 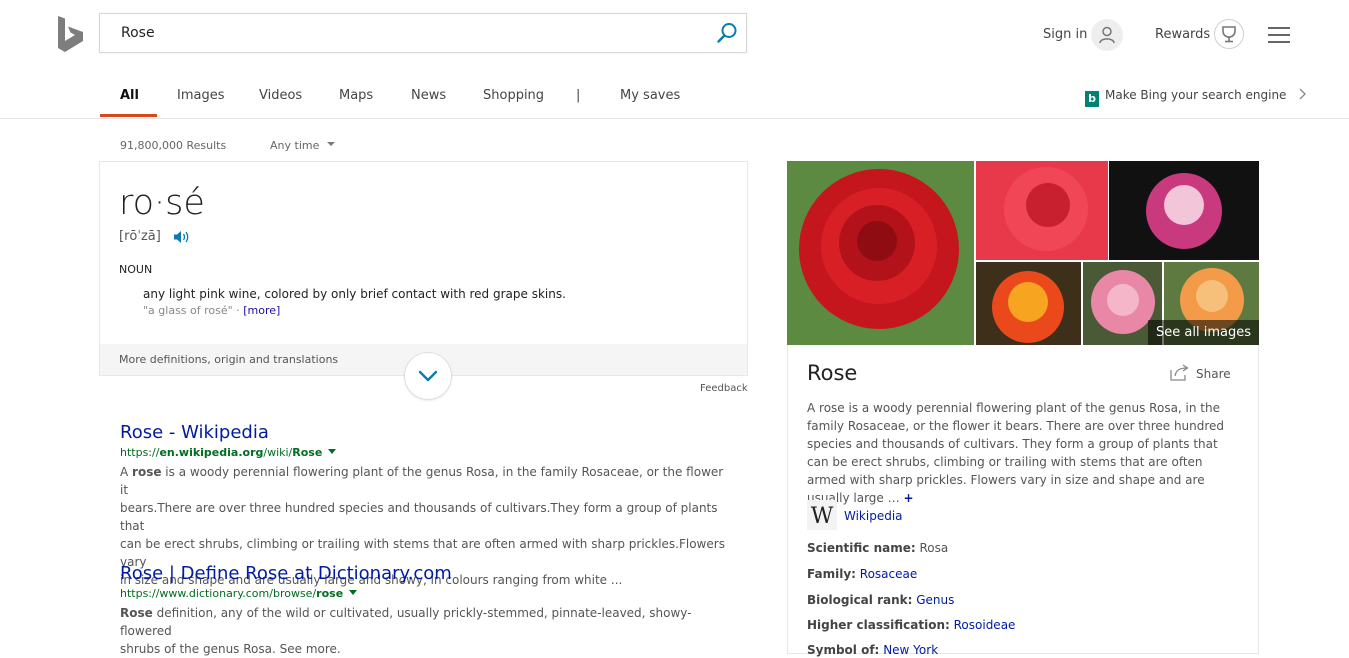 What do you see at coordinates (1182, 34) in the screenshot?
I see `rewards-link: Rewards` at bounding box center [1182, 34].